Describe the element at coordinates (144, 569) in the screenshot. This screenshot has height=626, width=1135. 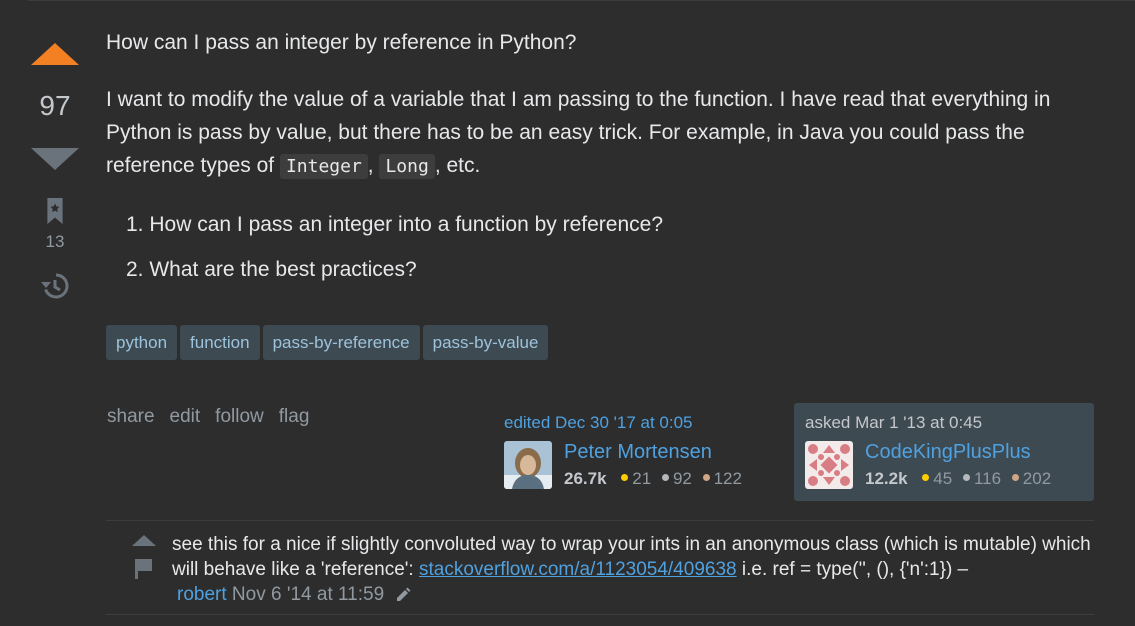
I see `comment-flag-icon` at that location.